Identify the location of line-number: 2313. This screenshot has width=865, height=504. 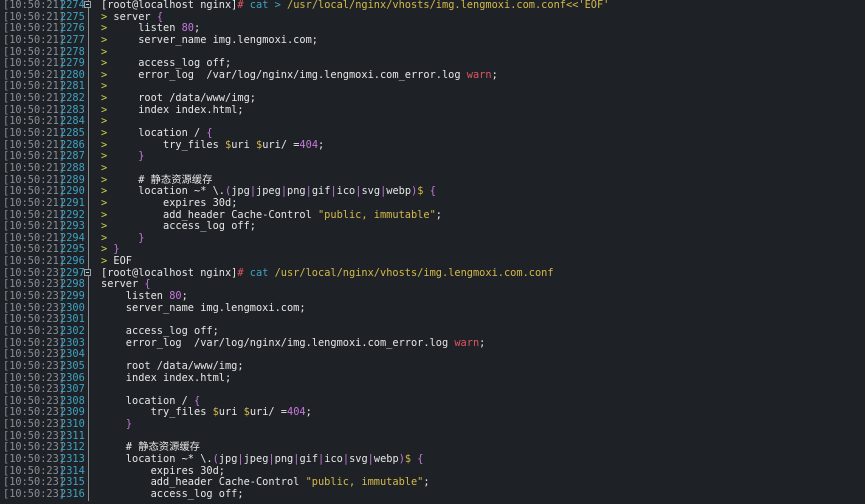
(72, 458).